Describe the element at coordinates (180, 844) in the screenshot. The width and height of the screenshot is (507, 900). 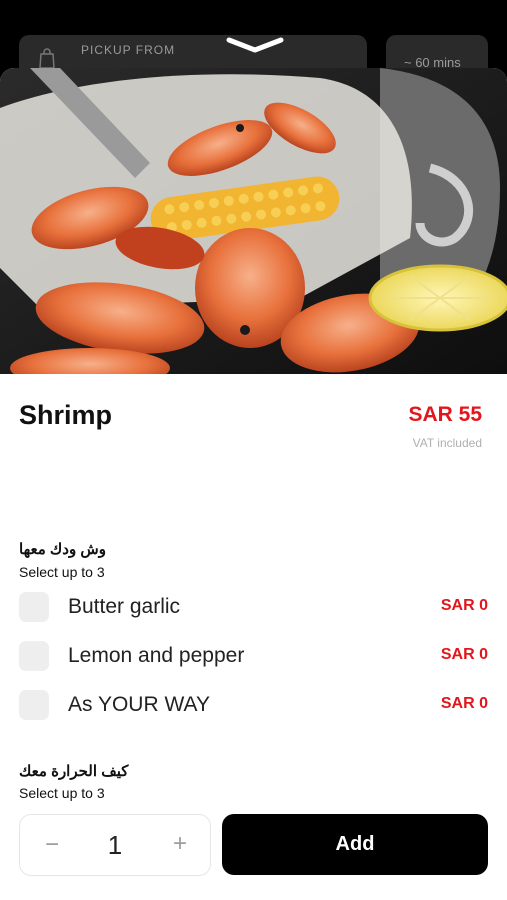
I see `increase-quantity-button: +` at that location.